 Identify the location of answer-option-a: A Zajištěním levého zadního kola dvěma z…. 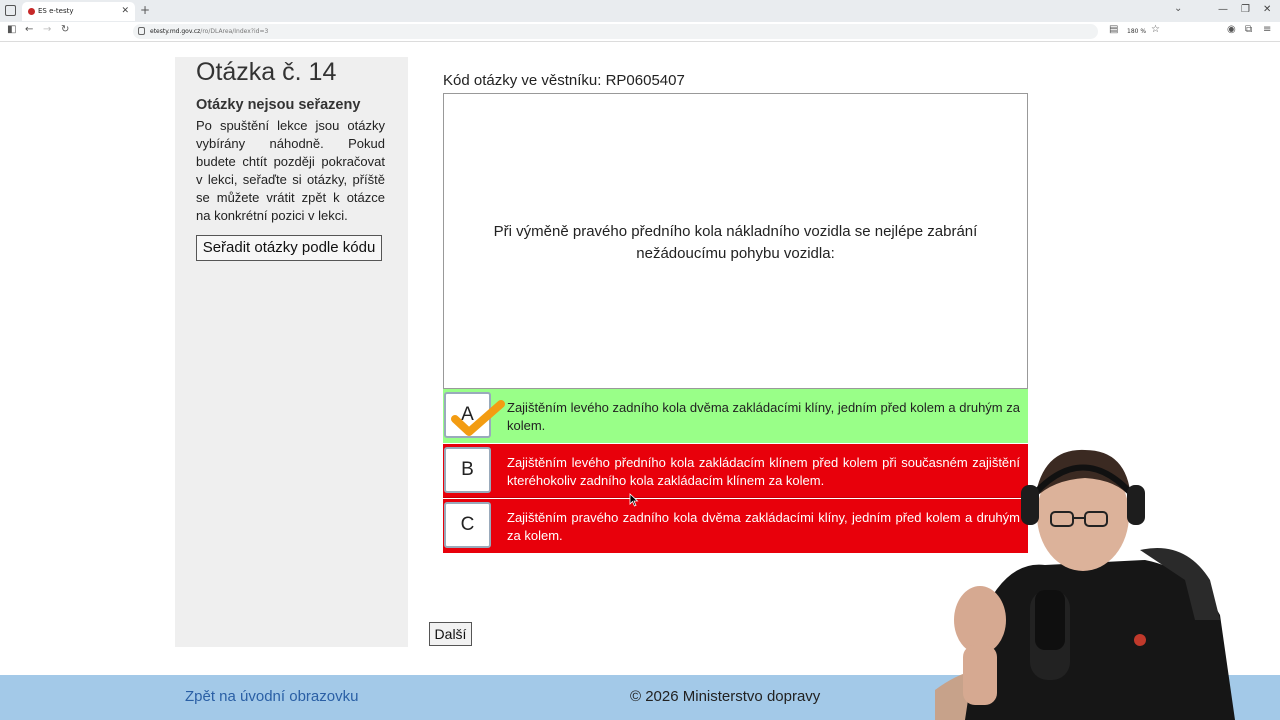
(735, 416).